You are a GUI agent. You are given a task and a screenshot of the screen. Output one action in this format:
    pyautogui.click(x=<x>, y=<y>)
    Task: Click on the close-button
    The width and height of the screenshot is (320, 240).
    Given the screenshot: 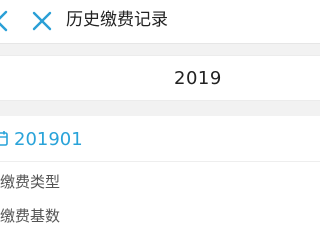 What is the action you would take?
    pyautogui.click(x=42, y=21)
    